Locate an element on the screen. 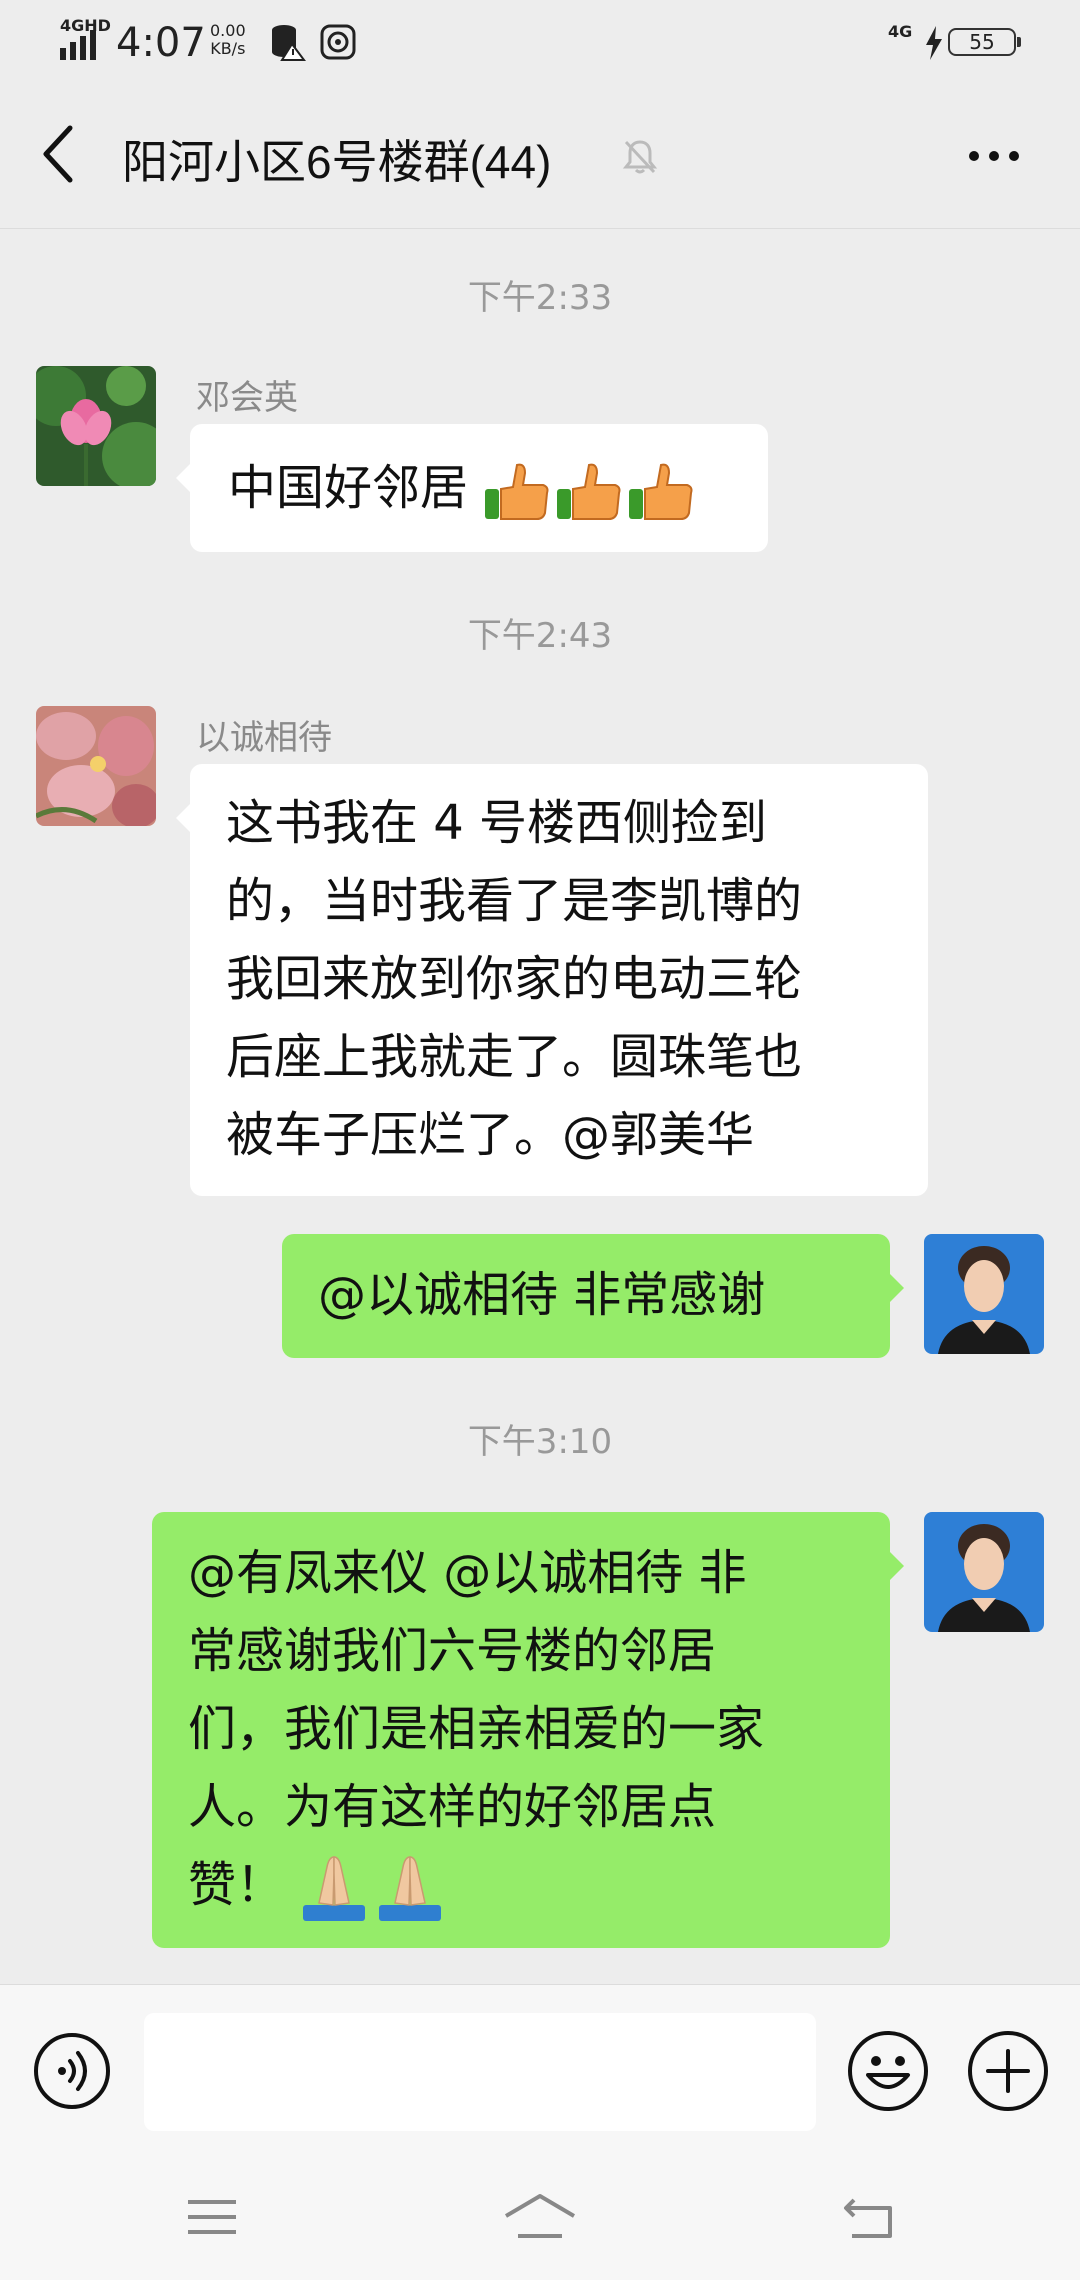  message-bubble: 中国好邻居 is located at coordinates (472, 488).